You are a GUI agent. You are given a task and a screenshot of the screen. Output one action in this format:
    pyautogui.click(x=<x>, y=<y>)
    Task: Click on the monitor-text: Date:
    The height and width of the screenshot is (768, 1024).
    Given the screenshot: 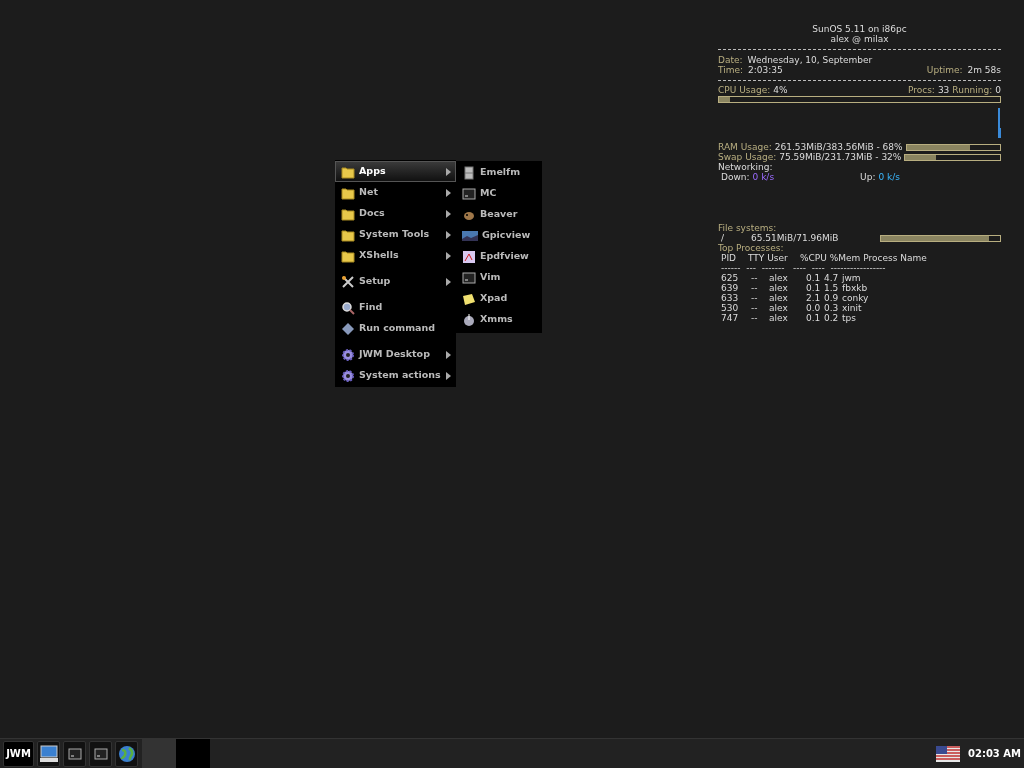 What is the action you would take?
    pyautogui.click(x=730, y=60)
    